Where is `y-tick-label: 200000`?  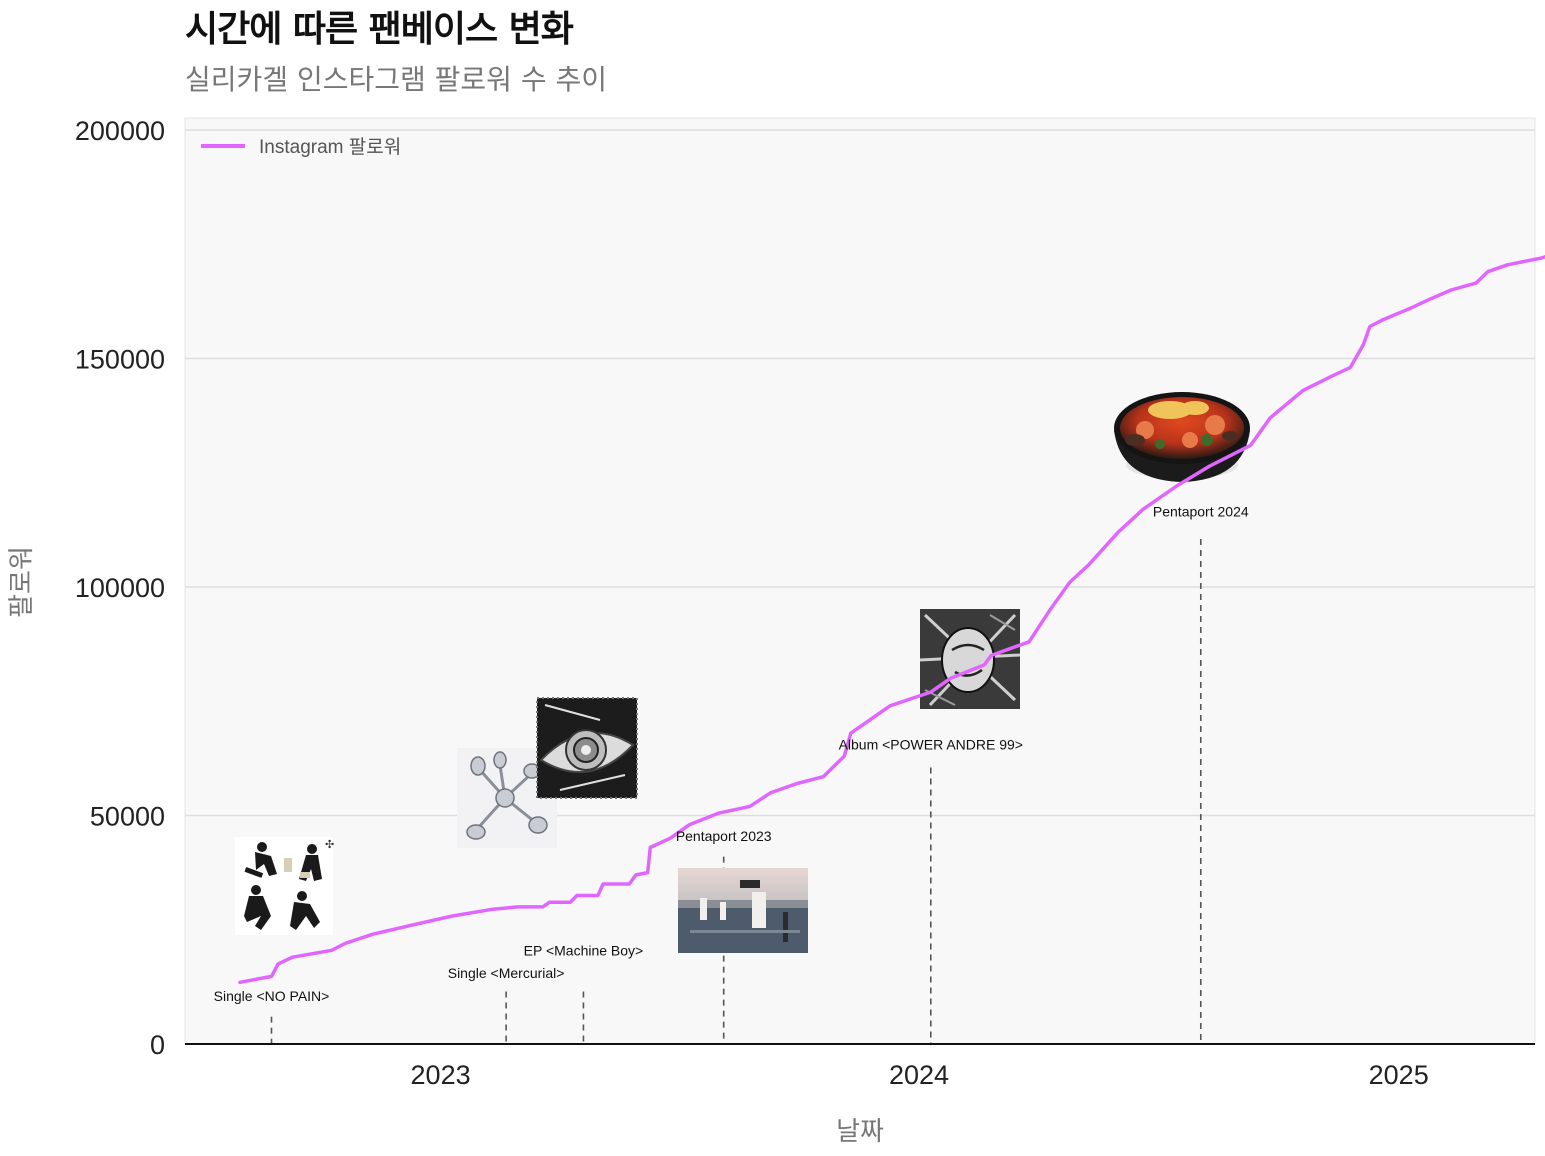 y-tick-label: 200000 is located at coordinates (120, 131).